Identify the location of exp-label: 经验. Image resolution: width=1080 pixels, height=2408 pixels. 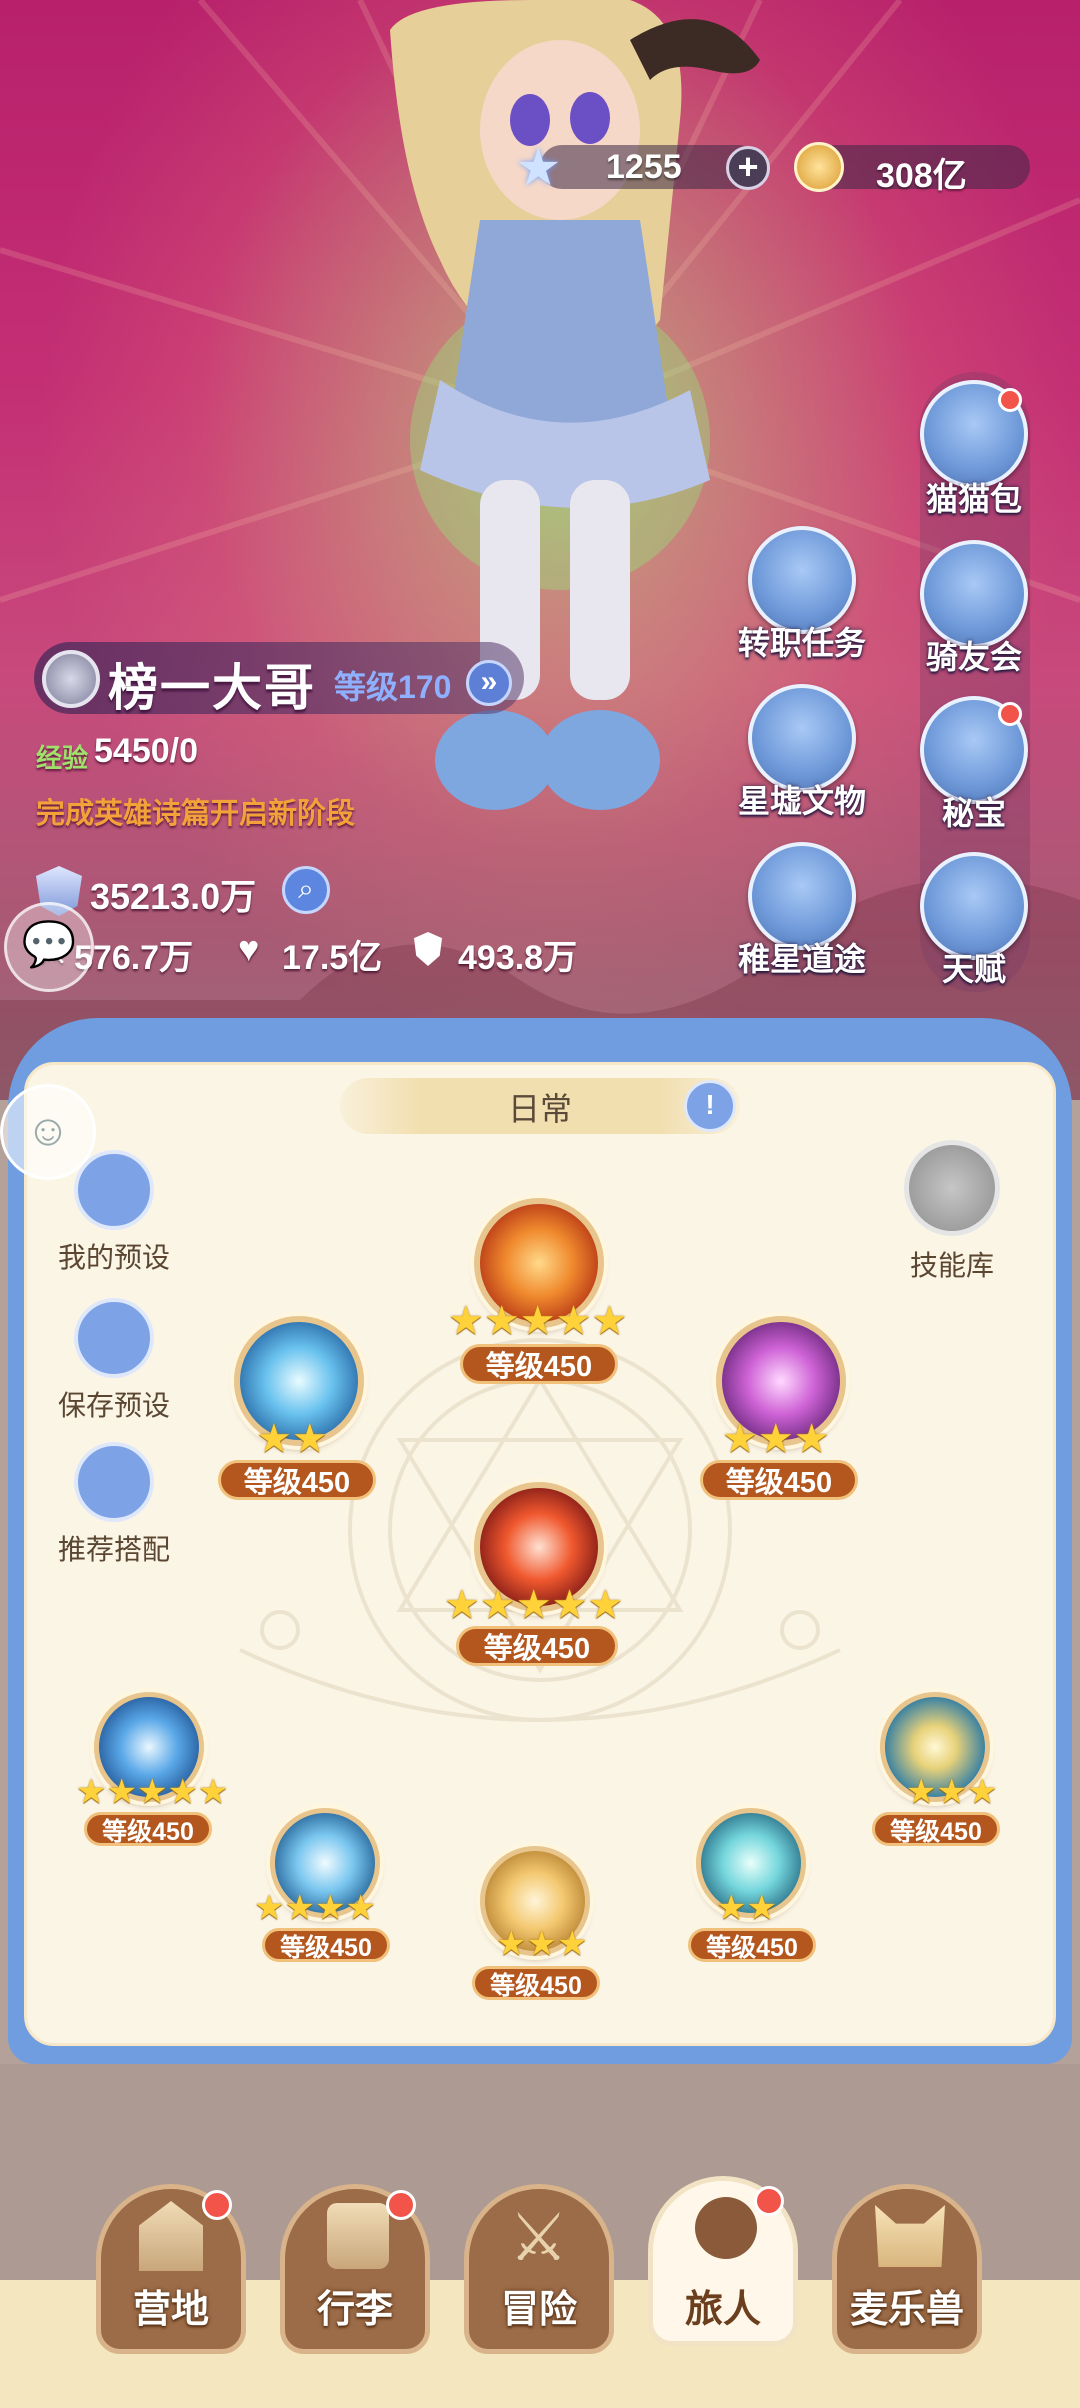
(62, 758).